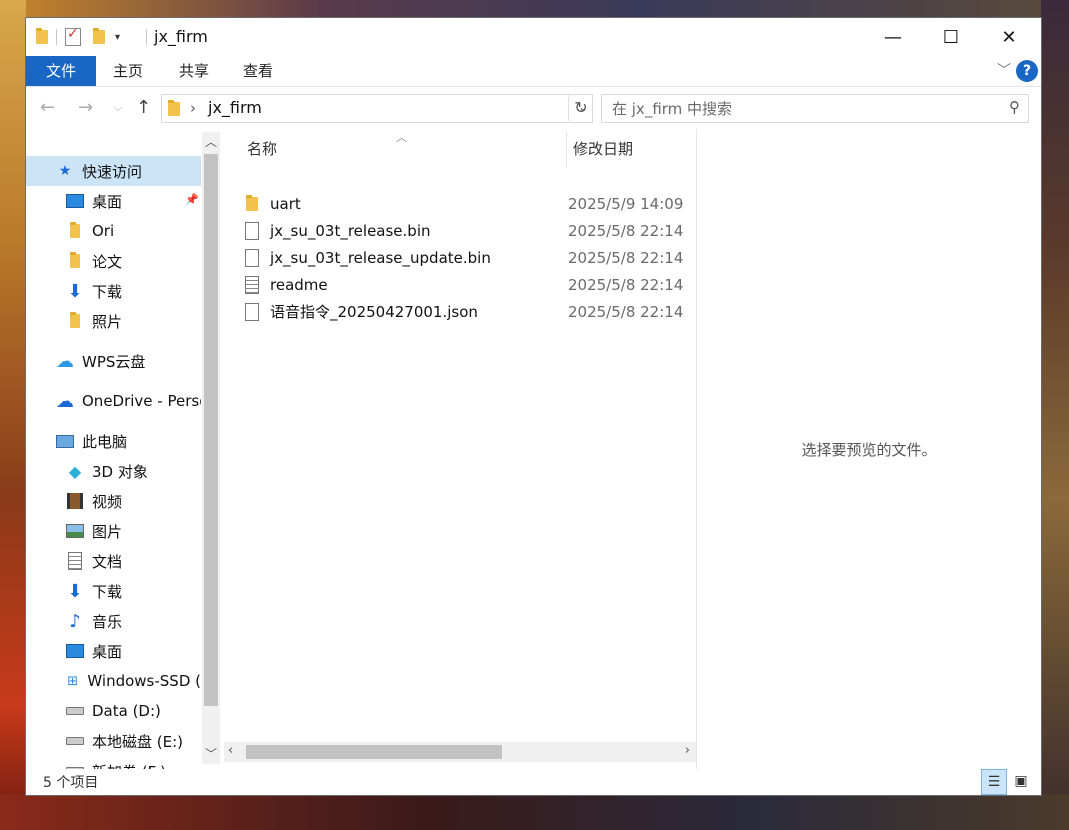 The image size is (1069, 830). What do you see at coordinates (230, 750) in the screenshot?
I see `scroll-left-icon: ‹` at bounding box center [230, 750].